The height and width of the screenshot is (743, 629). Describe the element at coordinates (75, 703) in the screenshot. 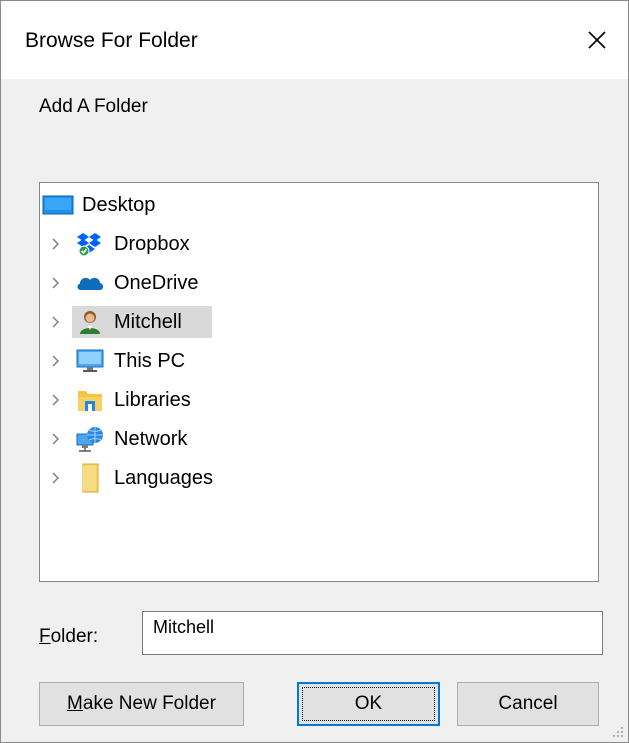

I see `make-new-folder-mnemonic: M` at that location.